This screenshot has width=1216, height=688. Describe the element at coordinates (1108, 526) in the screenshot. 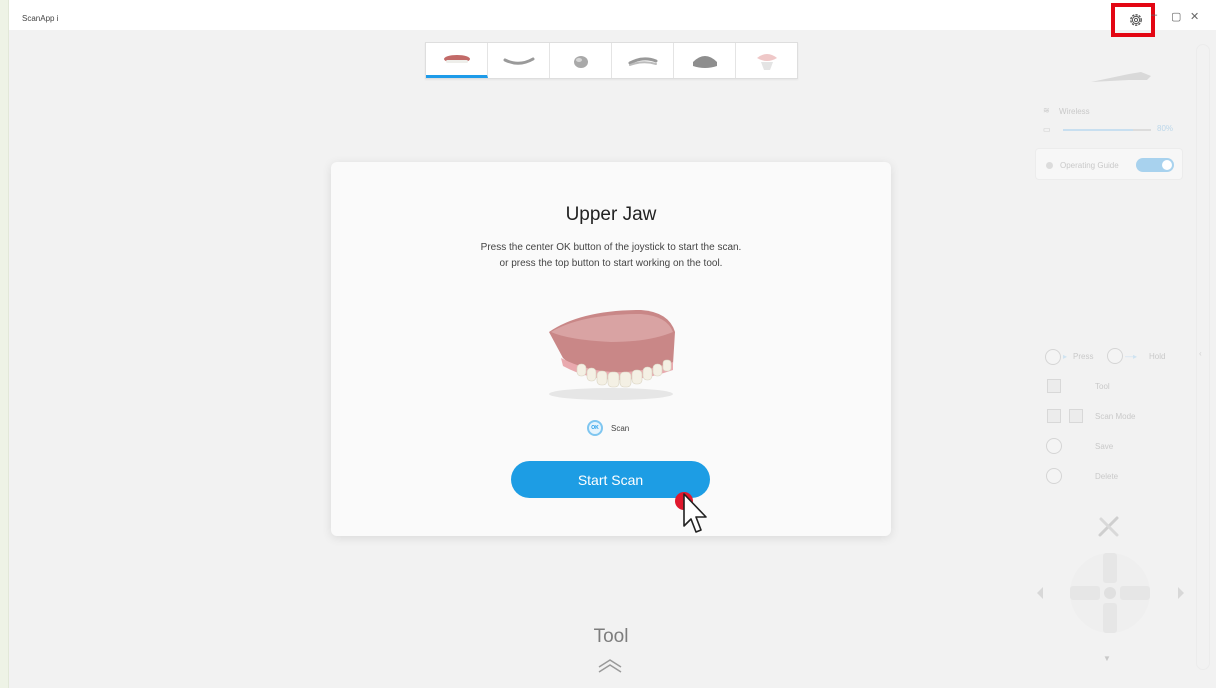

I see `tools-icon` at that location.